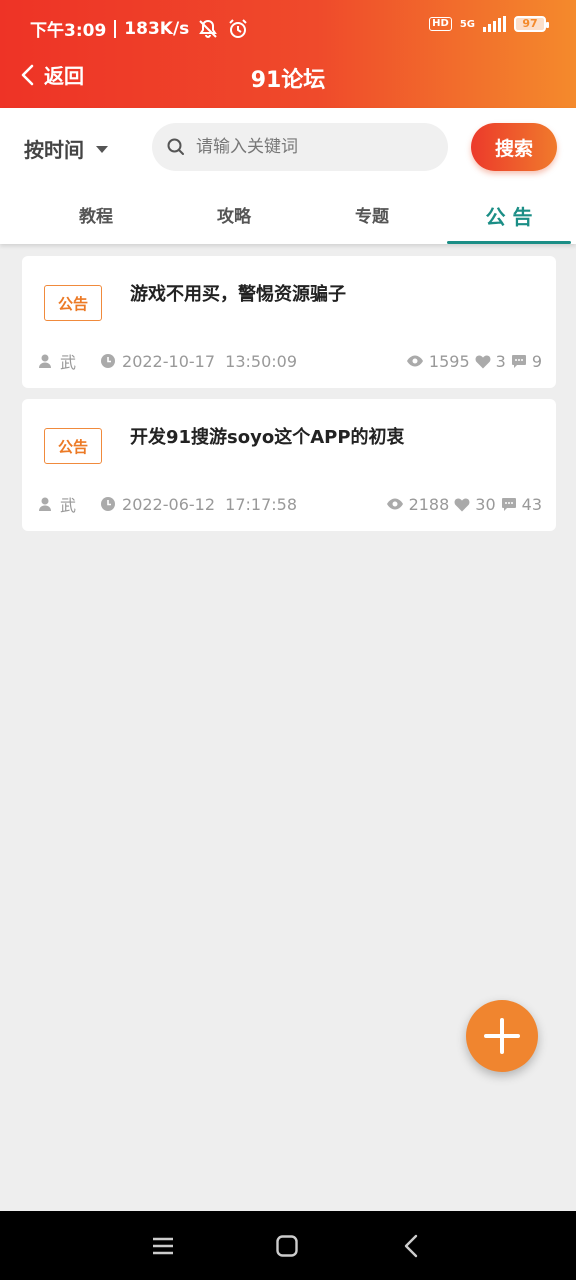 The image size is (576, 1280). I want to click on post-title: 游戏不用买，警惕资源骗子, so click(238, 294).